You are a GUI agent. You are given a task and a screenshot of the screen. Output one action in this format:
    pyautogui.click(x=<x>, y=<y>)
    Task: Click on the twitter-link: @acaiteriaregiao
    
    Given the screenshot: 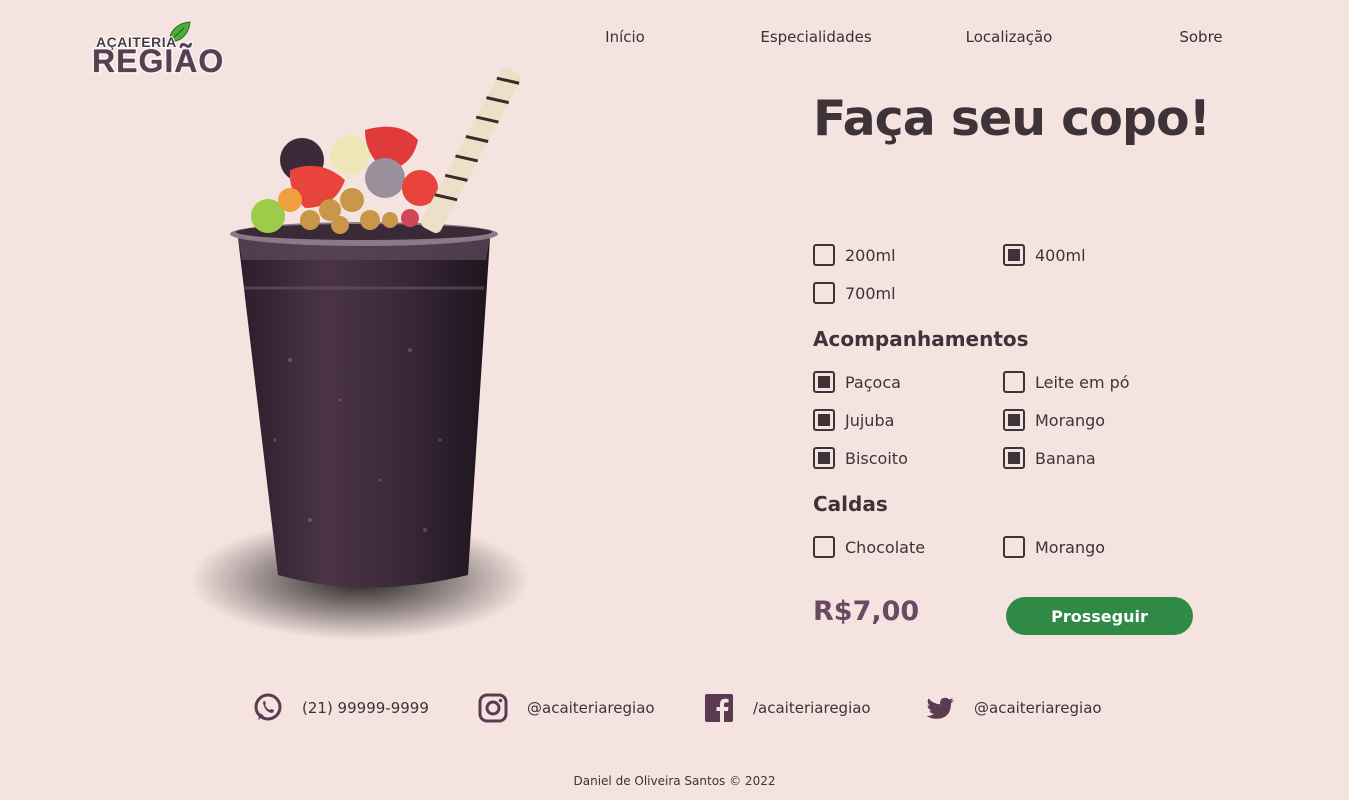 What is the action you would take?
    pyautogui.click(x=1013, y=708)
    